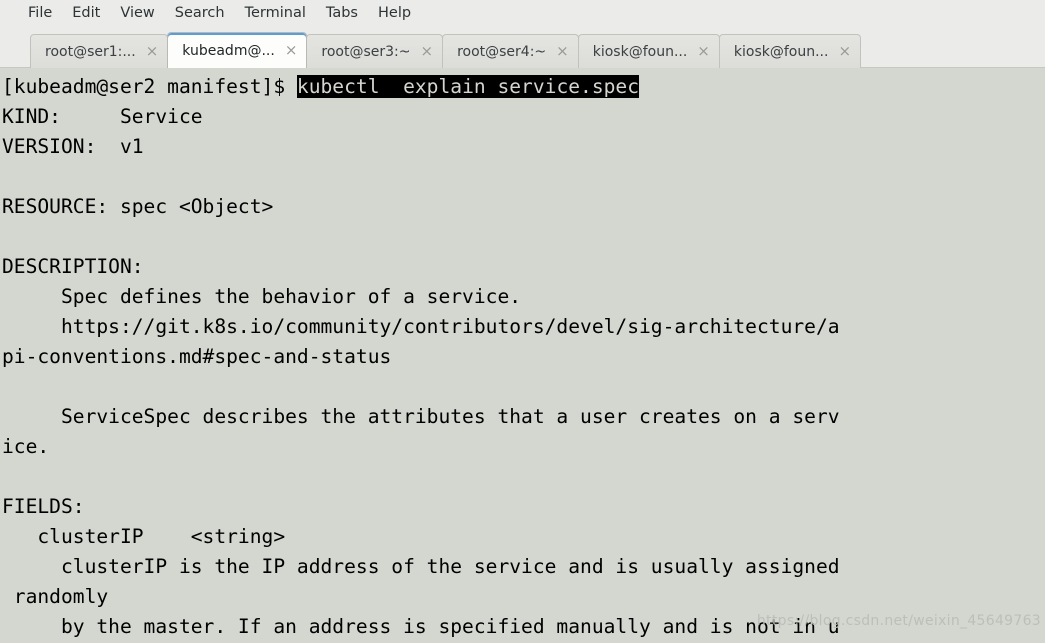 This screenshot has height=643, width=1045. Describe the element at coordinates (43, 506) in the screenshot. I see `terminal-line: FIELDS:` at that location.